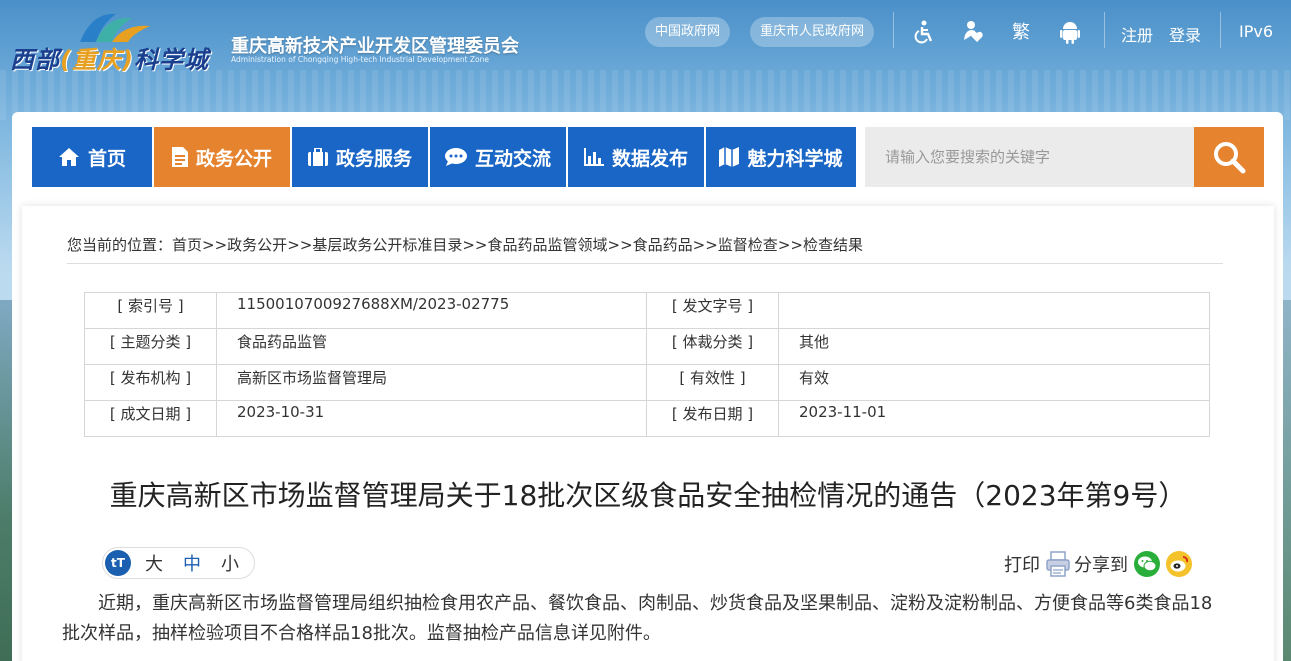  What do you see at coordinates (712, 310) in the screenshot?
I see `meta-label: [ 发文字号 ]` at bounding box center [712, 310].